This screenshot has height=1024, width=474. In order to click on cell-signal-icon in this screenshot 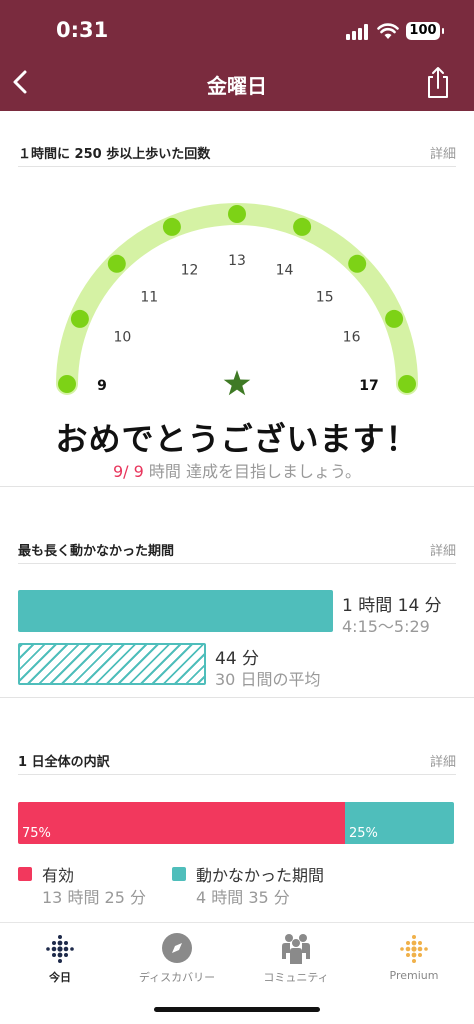, I will do `click(357, 32)`.